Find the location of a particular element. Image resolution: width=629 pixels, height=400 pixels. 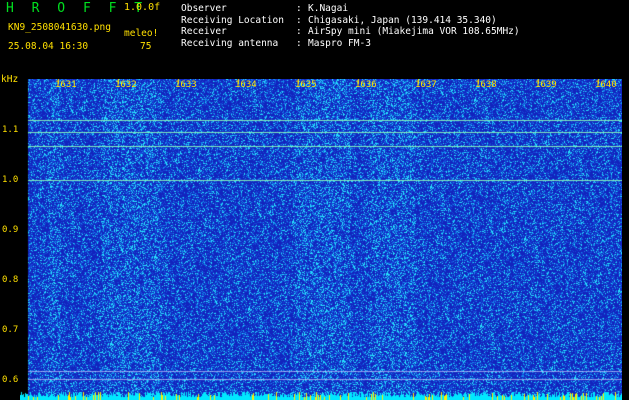

x-tick-label: 1631 is located at coordinates (66, 85).